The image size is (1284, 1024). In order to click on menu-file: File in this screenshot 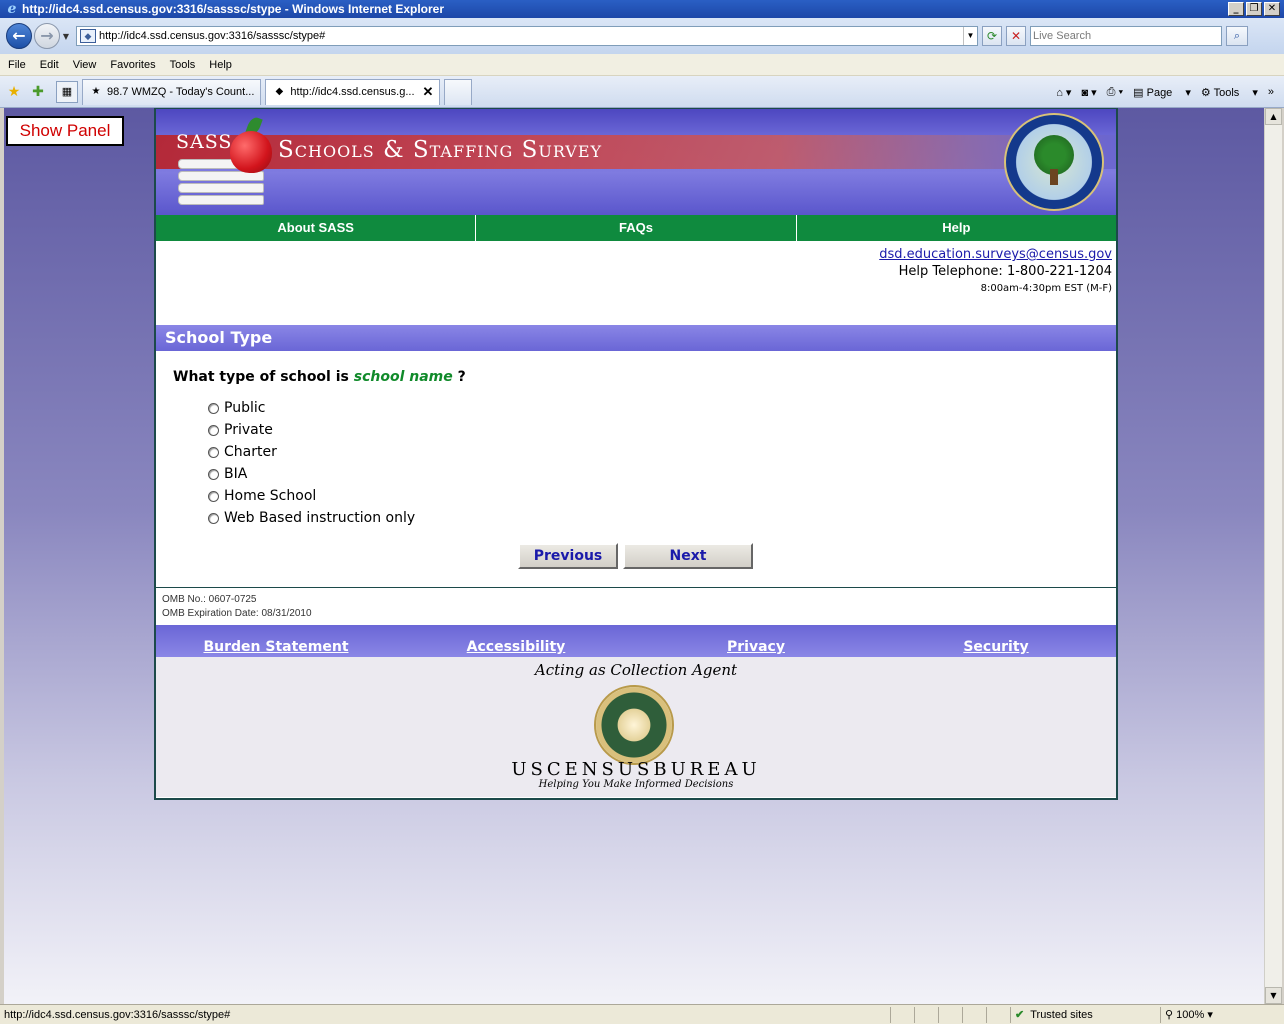, I will do `click(17, 65)`.